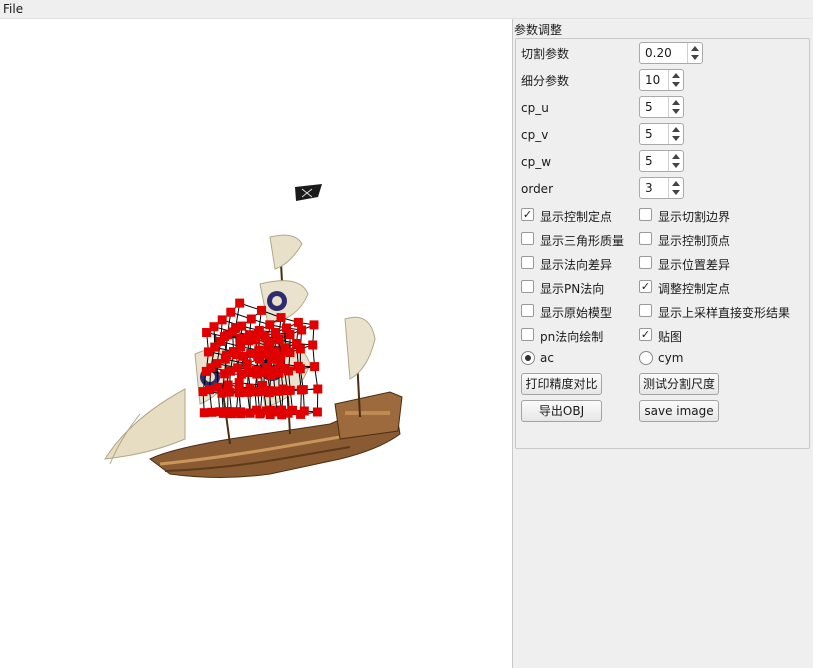 The height and width of the screenshot is (668, 813). I want to click on radio-ac: ac, so click(551, 358).